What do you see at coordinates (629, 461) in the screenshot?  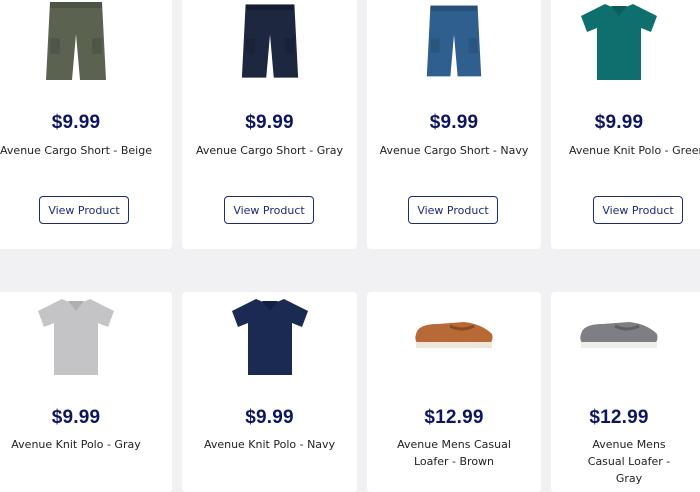 I see `product-name: Avenue Mens Casual Loafer - Gray` at bounding box center [629, 461].